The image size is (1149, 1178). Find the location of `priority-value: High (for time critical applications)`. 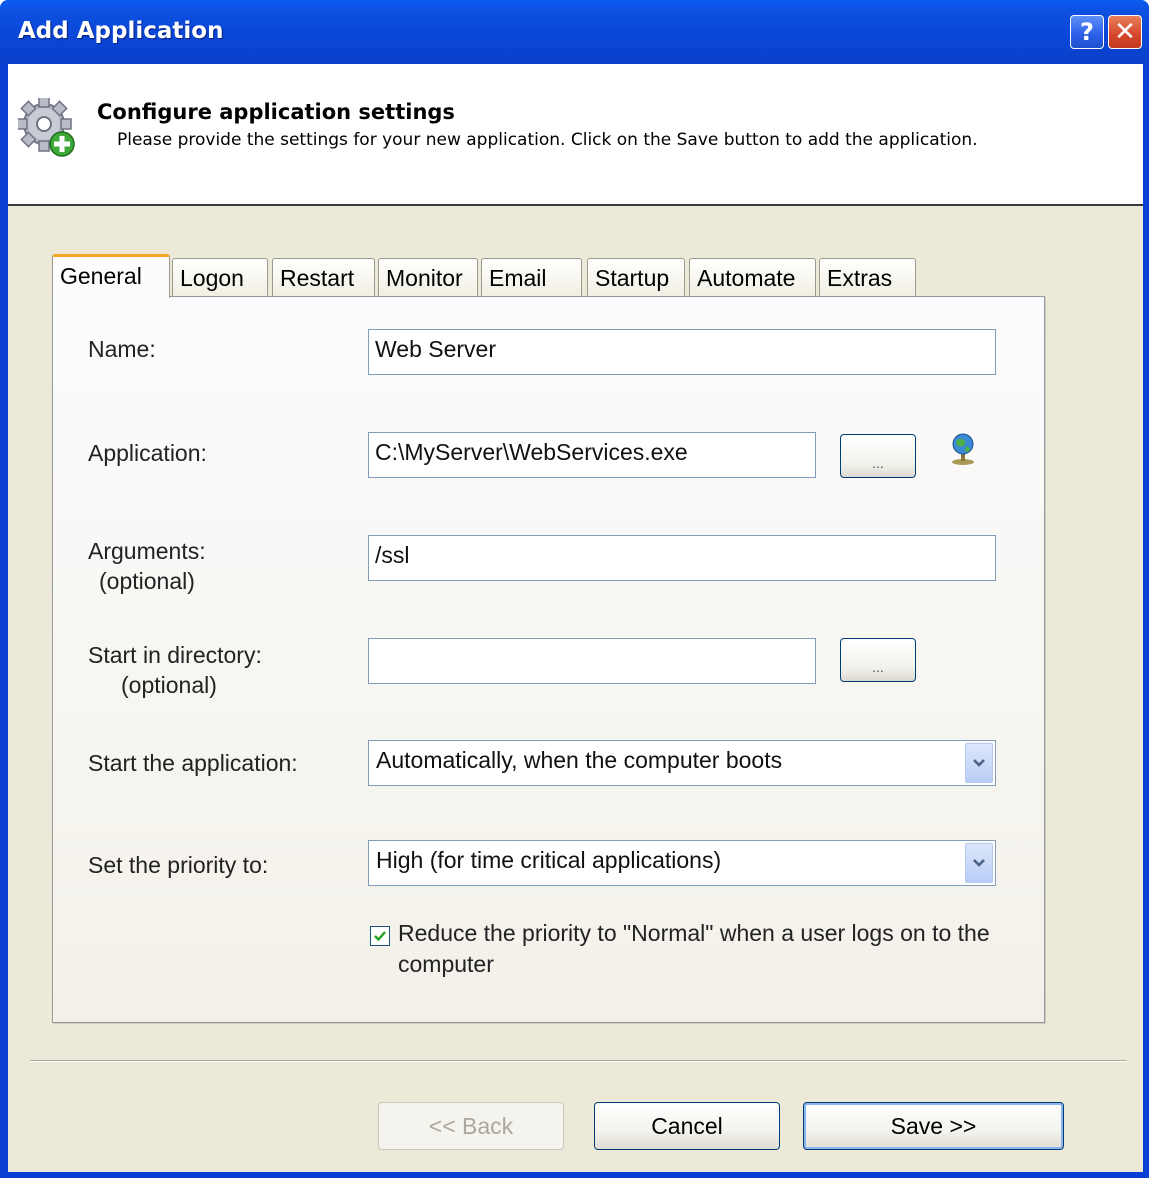

priority-value: High (for time critical applications) is located at coordinates (549, 860).